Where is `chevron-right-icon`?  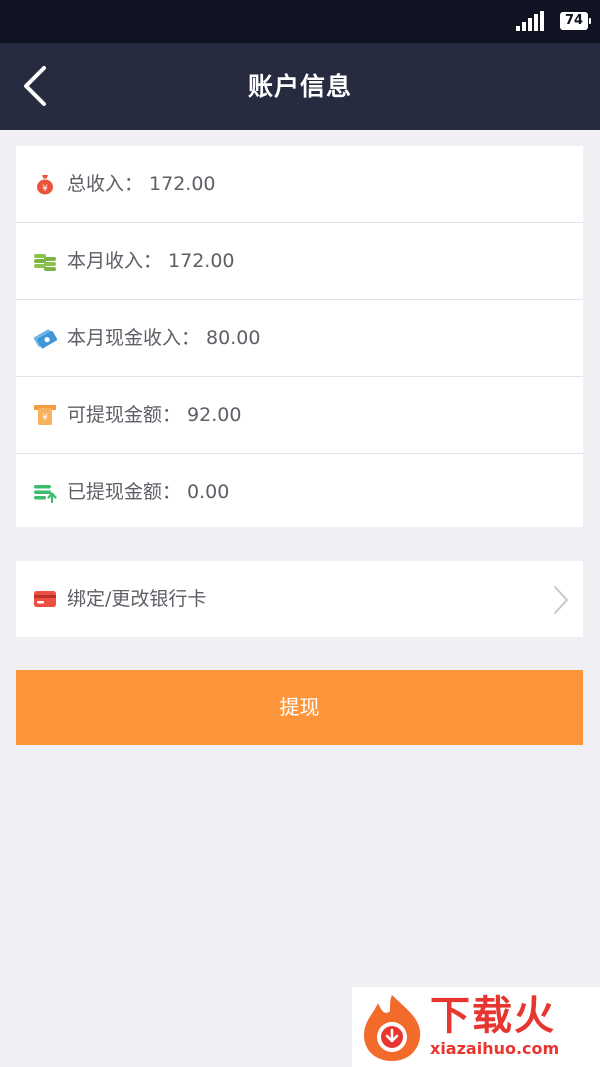
chevron-right-icon is located at coordinates (561, 600).